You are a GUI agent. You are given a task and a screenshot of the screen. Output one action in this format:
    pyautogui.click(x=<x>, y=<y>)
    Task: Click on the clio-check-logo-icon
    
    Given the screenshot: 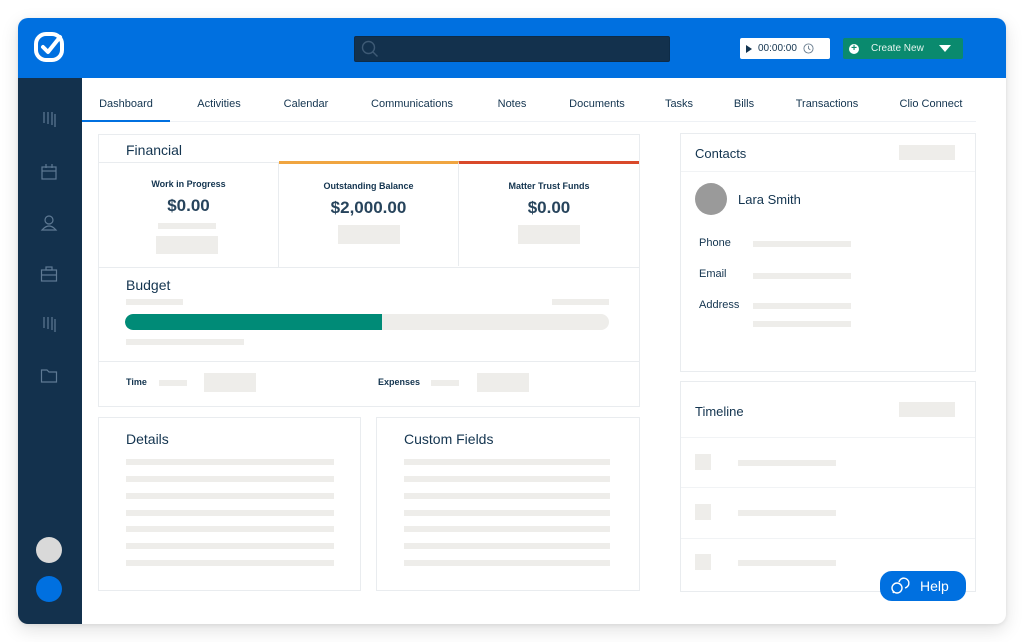 What is the action you would take?
    pyautogui.click(x=50, y=48)
    